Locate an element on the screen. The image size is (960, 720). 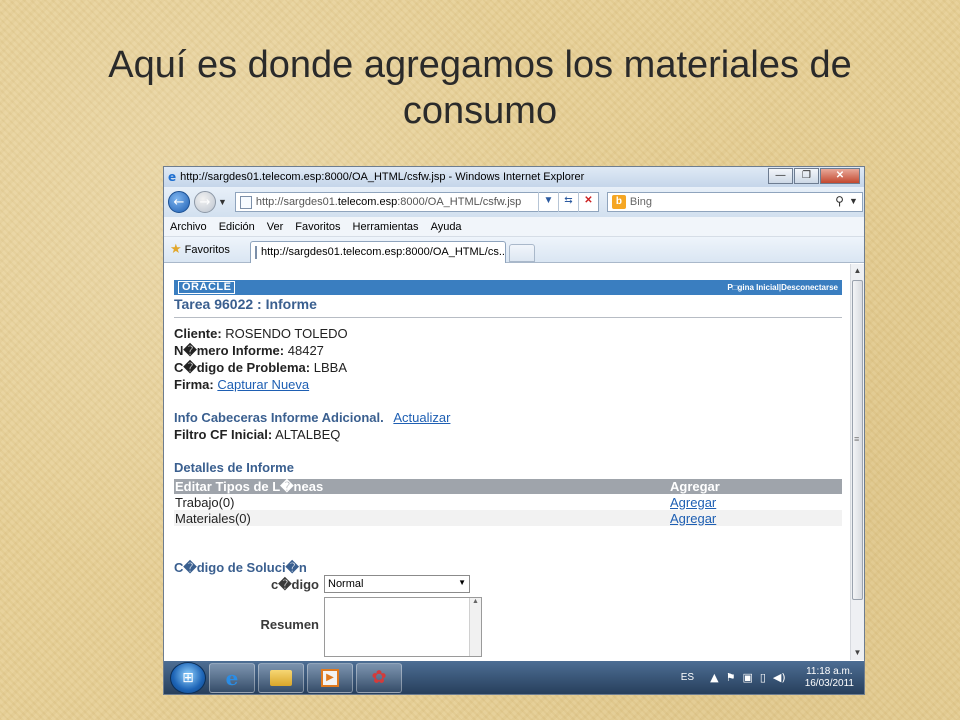
menu-edicion: Edición is located at coordinates (237, 227).